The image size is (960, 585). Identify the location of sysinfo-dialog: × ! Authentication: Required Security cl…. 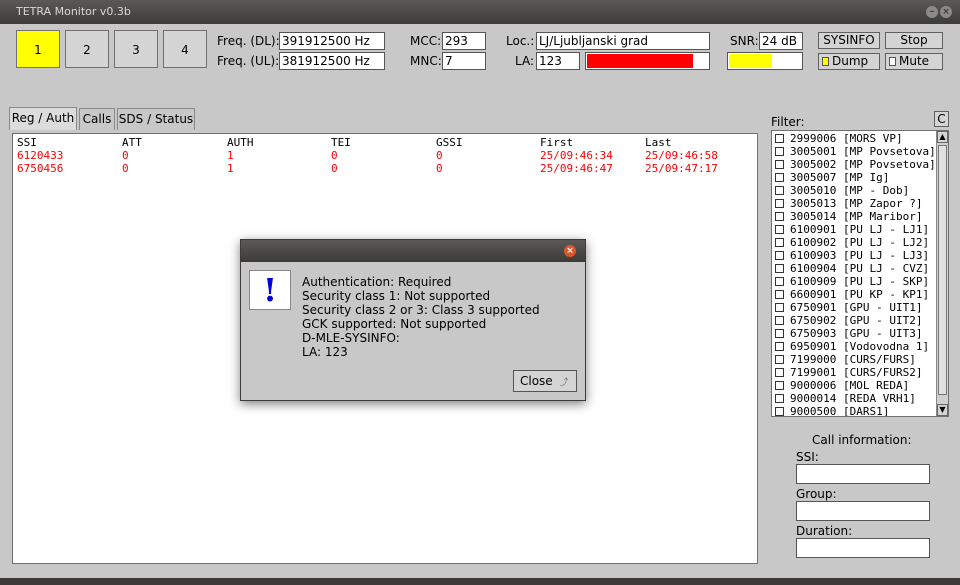
(413, 320).